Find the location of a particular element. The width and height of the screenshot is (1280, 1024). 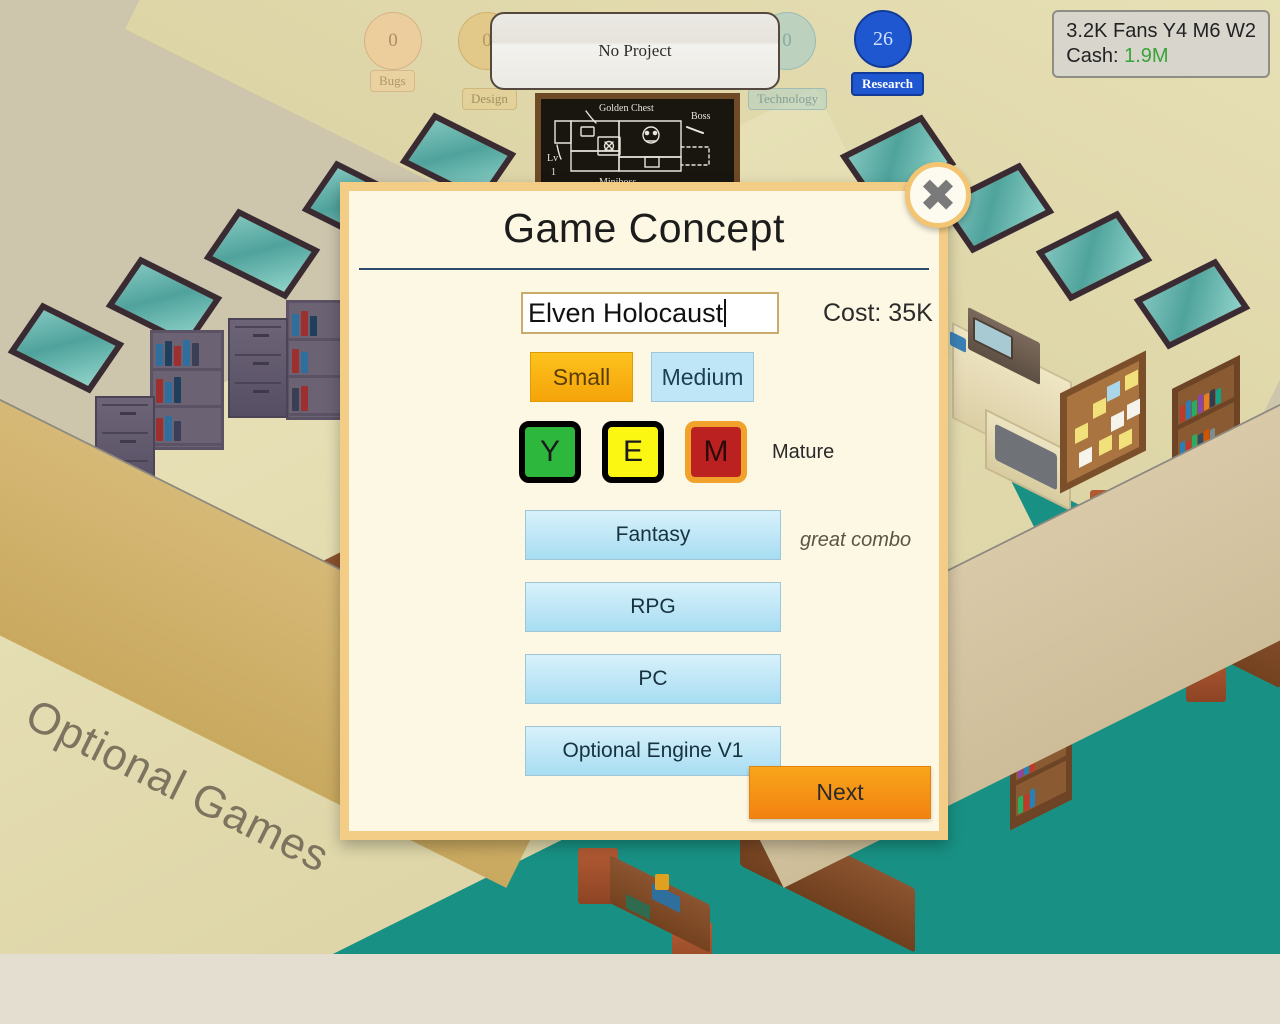

stats-panel: 3.2K Fans Y4 M6 W2 Cash: 1.9M is located at coordinates (1161, 44).